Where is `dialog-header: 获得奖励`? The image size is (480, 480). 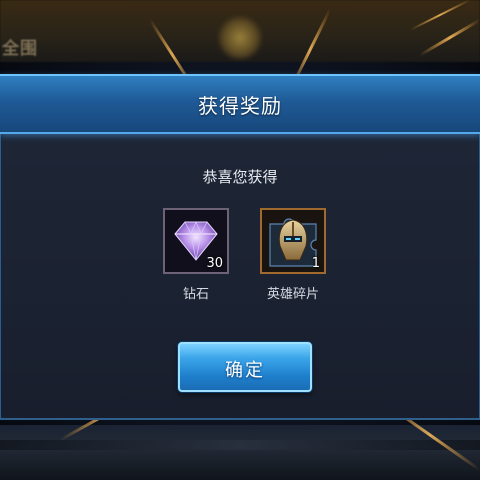 dialog-header: 获得奖励 is located at coordinates (240, 104).